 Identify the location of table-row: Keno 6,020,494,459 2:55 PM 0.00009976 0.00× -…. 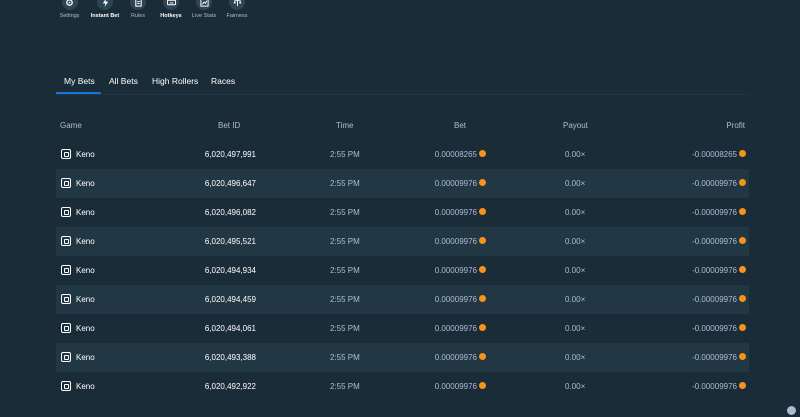
(402, 299).